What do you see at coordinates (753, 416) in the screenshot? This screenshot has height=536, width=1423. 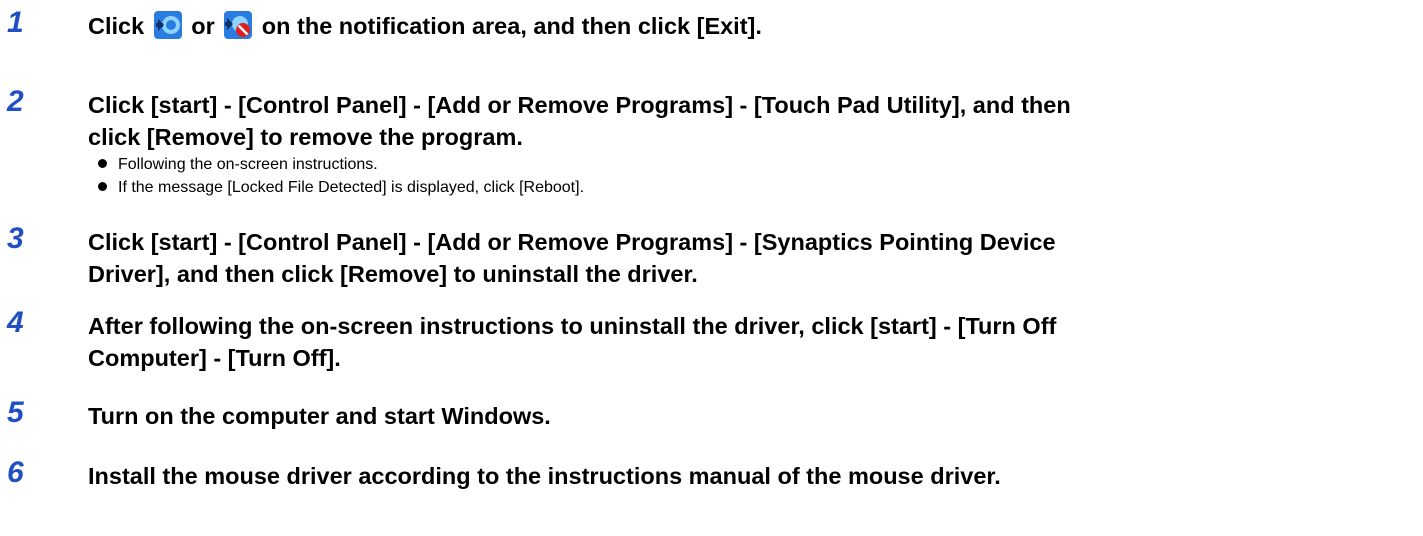 I see `step-instruction: Turn on the computer and start Windows.` at bounding box center [753, 416].